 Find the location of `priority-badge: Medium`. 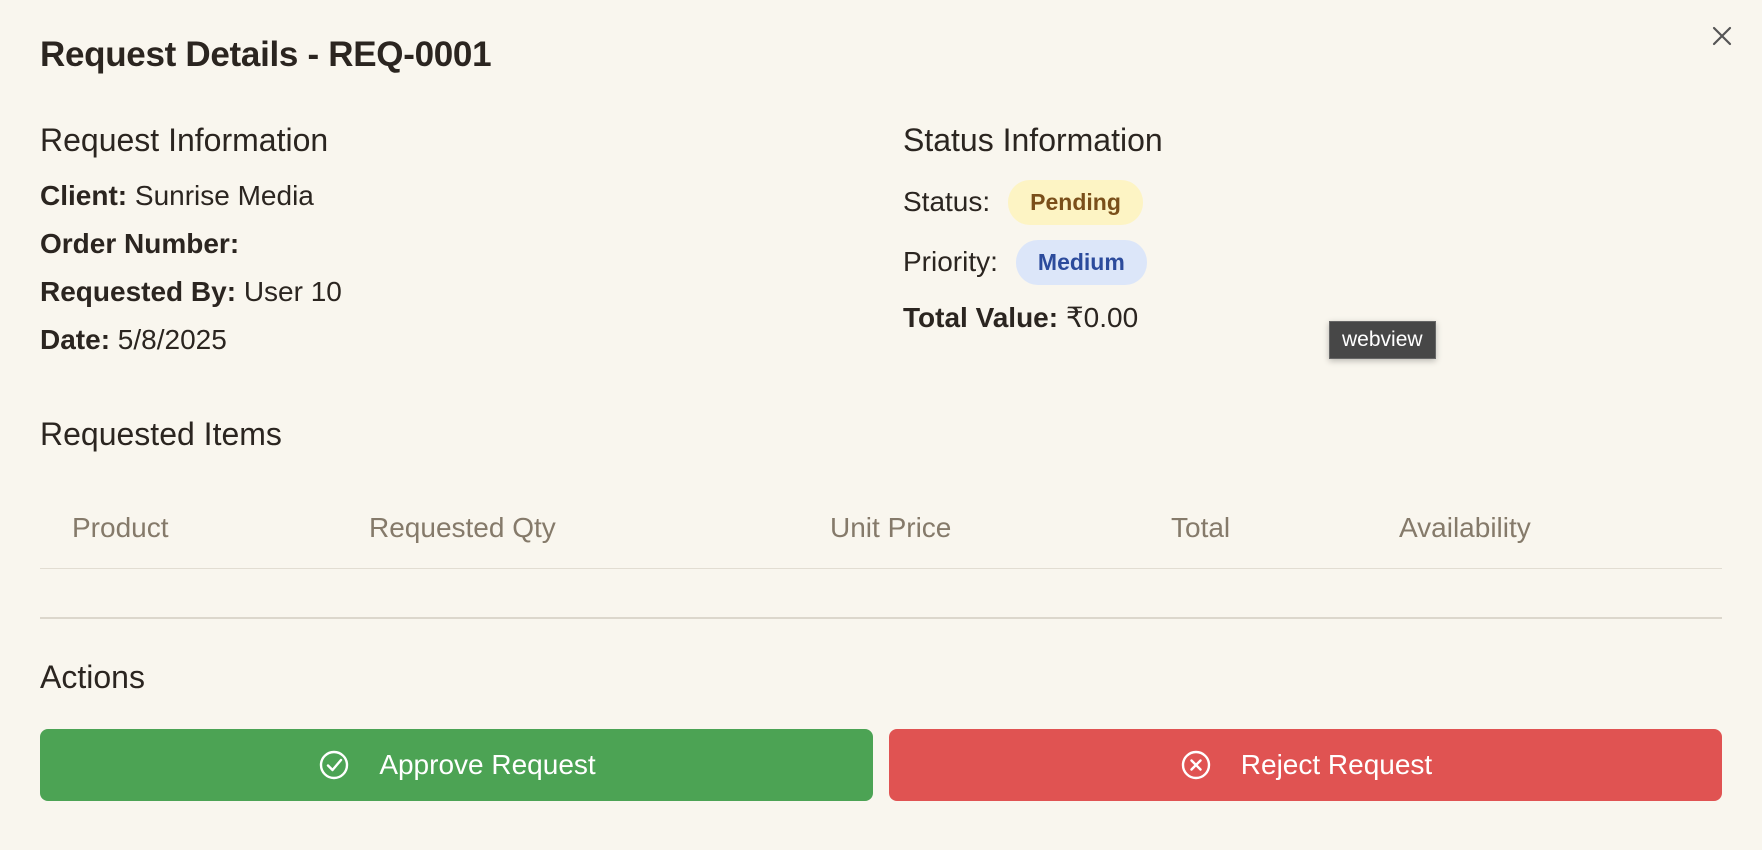

priority-badge: Medium is located at coordinates (1081, 262).